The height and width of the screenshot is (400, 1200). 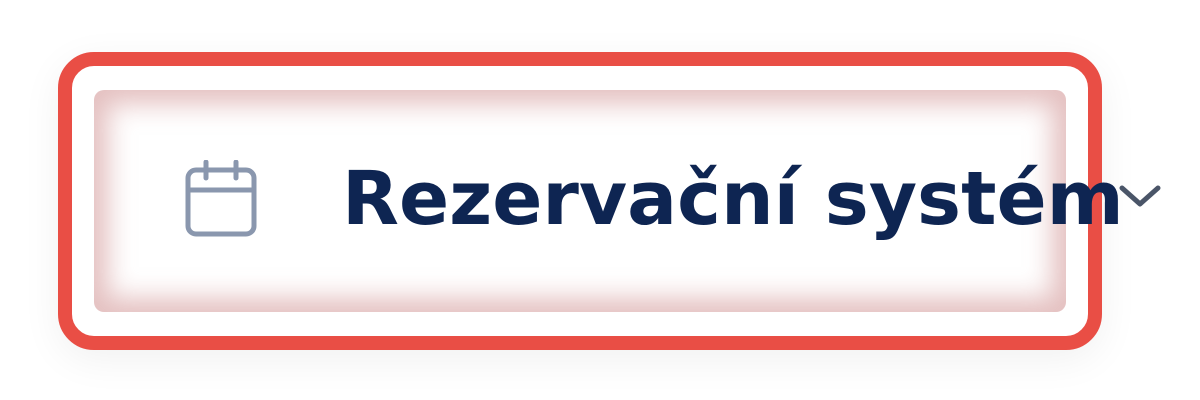 What do you see at coordinates (221, 198) in the screenshot?
I see `calendar-icon` at bounding box center [221, 198].